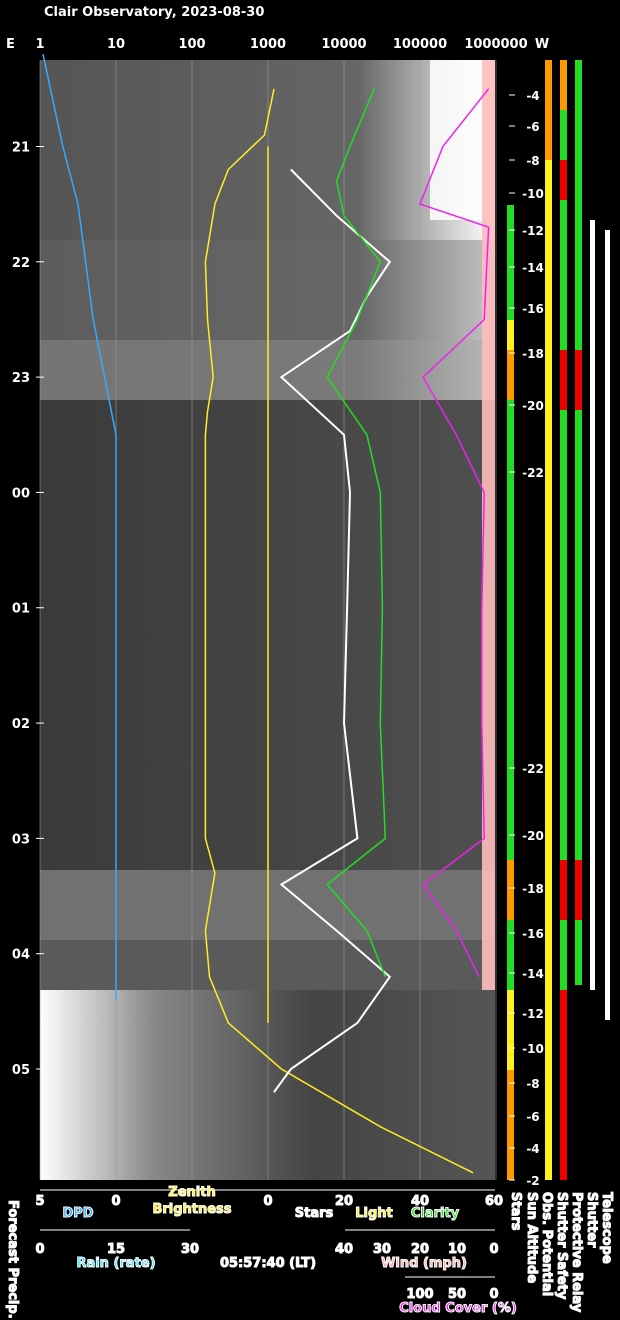 This screenshot has width=620, height=1320. Describe the element at coordinates (382, 1249) in the screenshot. I see `wind-tick: 30` at that location.